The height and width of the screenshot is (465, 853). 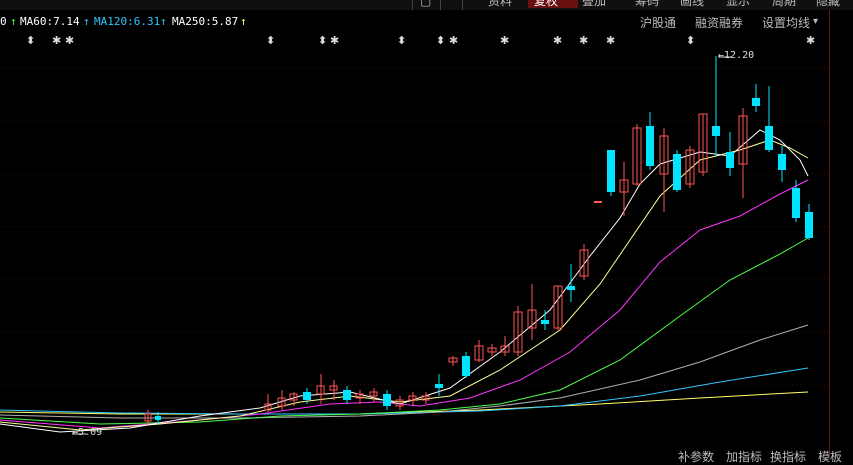 I want to click on high-price-value: 12.20, so click(x=739, y=55).